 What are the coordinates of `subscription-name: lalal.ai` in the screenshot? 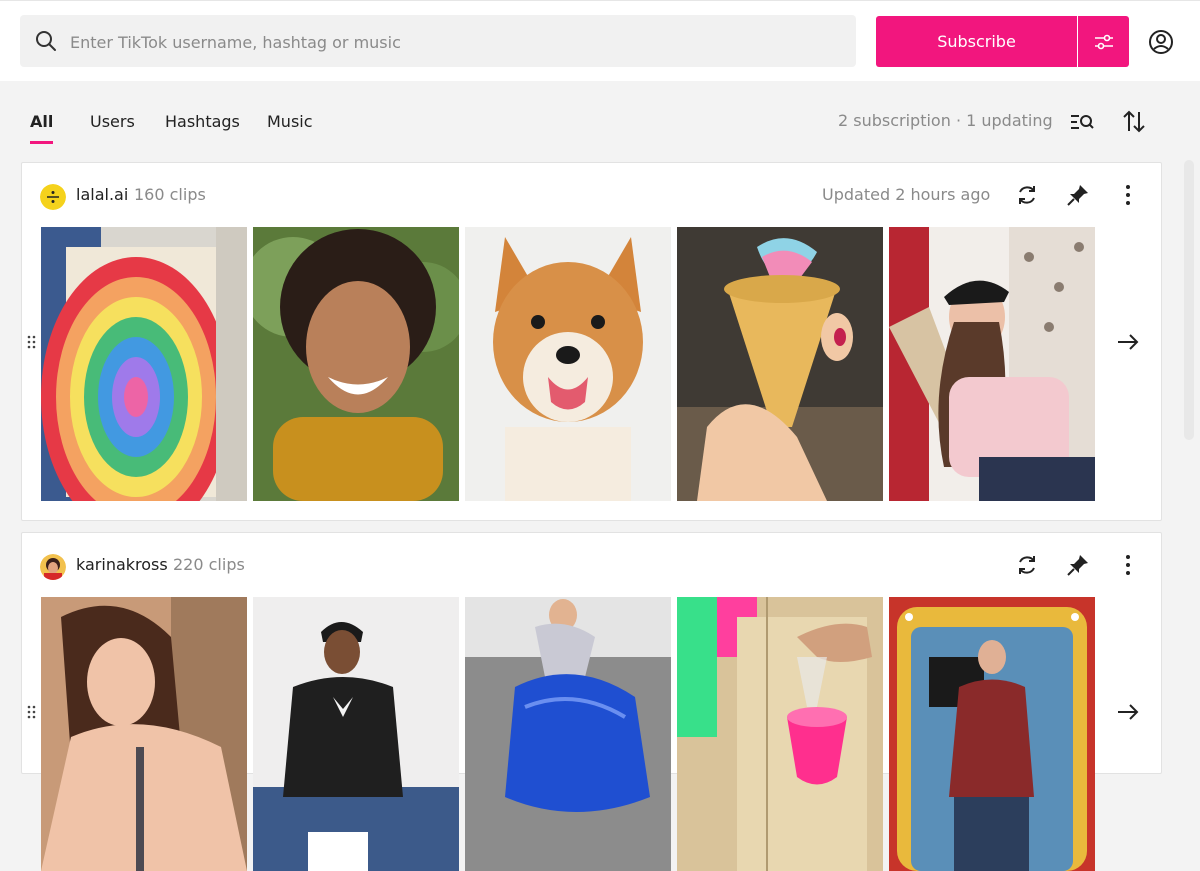 It's located at (102, 194).